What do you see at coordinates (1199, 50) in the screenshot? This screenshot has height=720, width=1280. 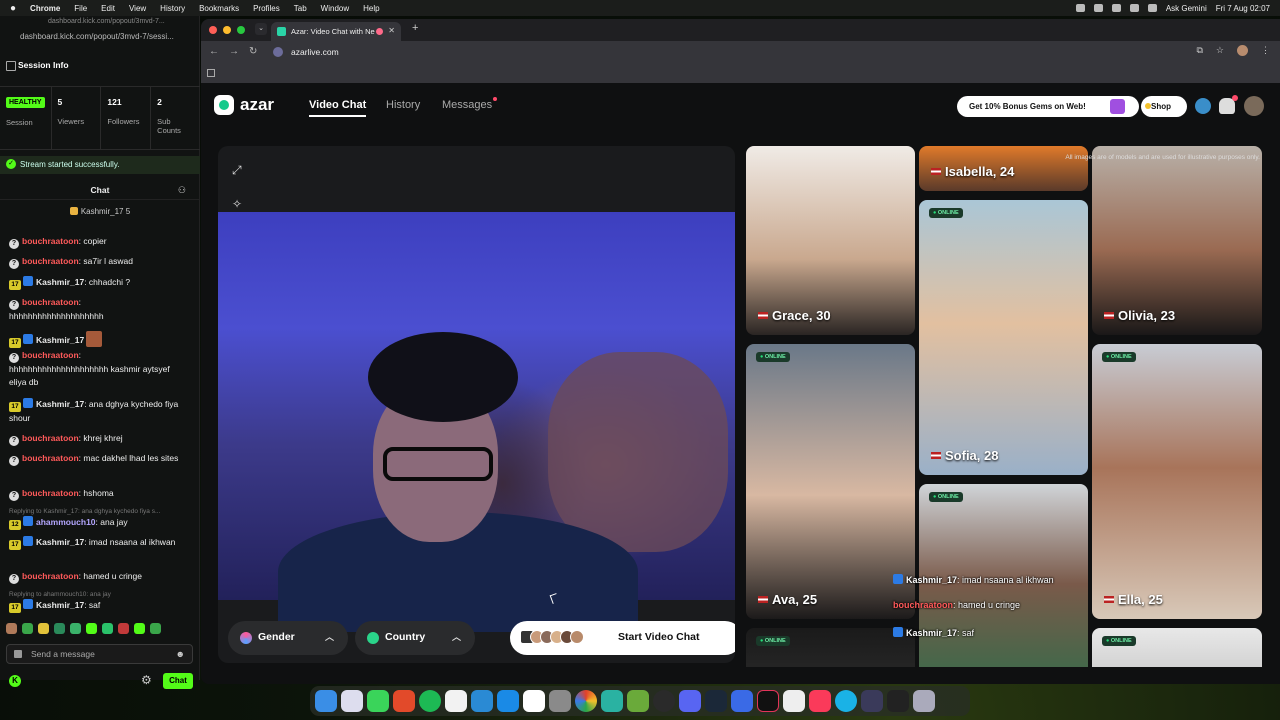 I see `cast-icon: ⧉` at bounding box center [1199, 50].